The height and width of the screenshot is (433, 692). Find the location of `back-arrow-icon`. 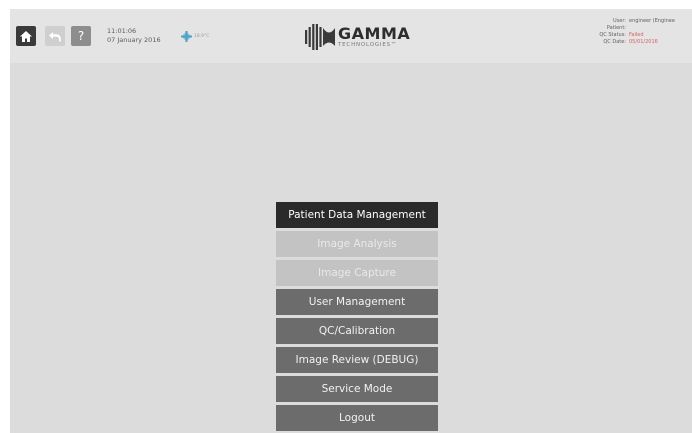

back-arrow-icon is located at coordinates (55, 36).